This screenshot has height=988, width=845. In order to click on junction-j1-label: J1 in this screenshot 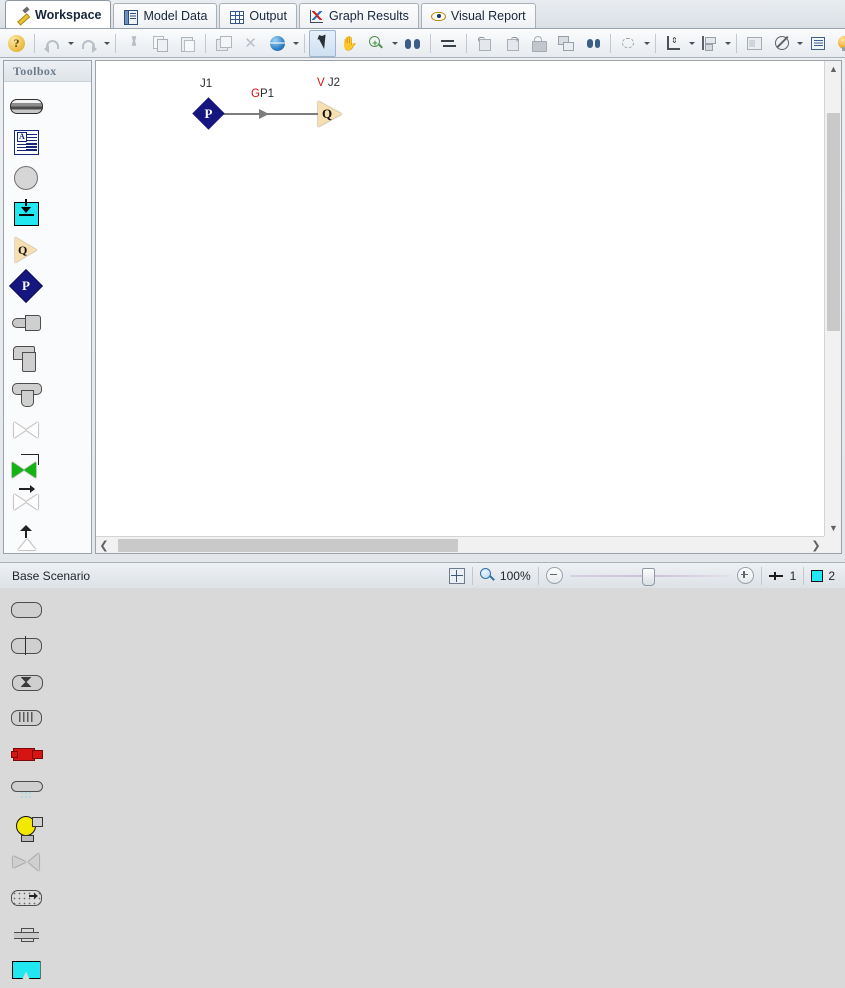, I will do `click(206, 84)`.